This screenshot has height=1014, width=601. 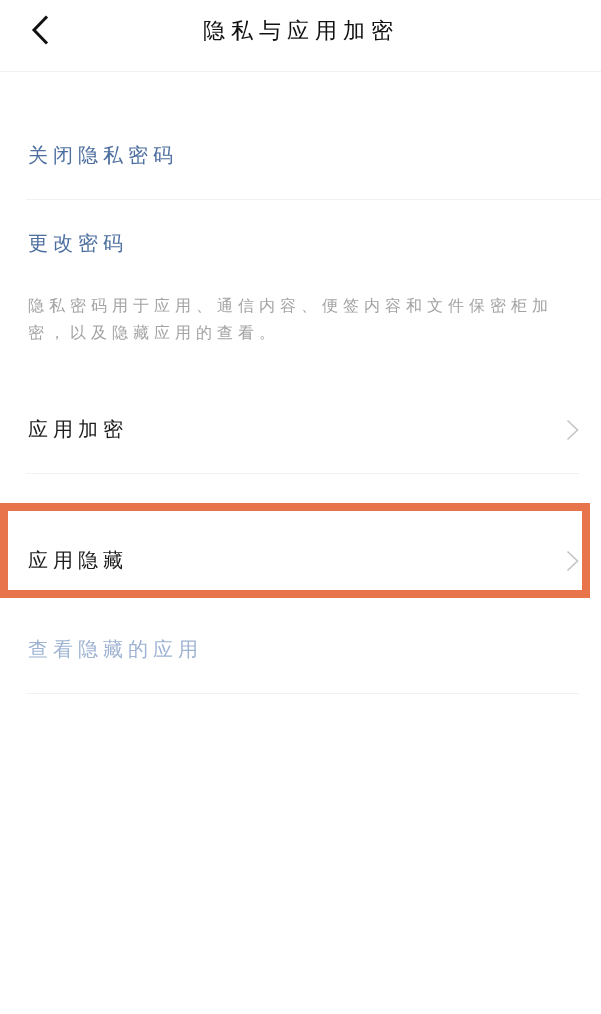 What do you see at coordinates (313, 244) in the screenshot?
I see `menu-link: 更改密码` at bounding box center [313, 244].